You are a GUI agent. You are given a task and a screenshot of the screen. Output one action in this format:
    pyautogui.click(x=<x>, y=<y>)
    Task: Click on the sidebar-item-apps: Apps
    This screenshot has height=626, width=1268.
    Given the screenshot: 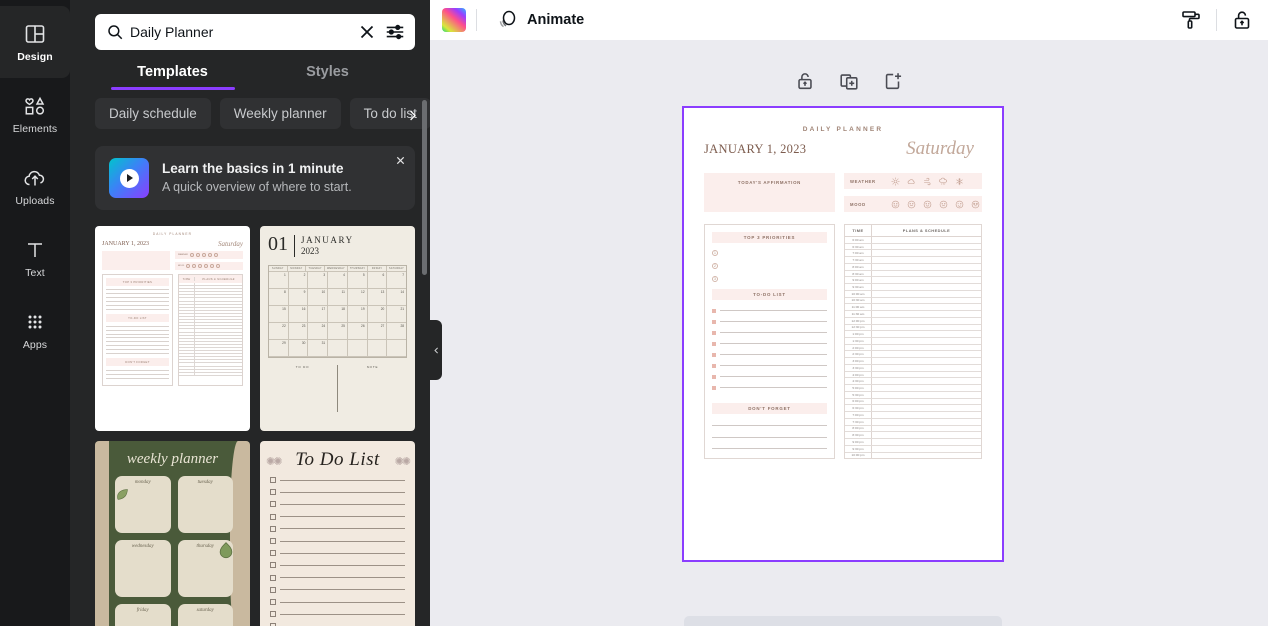 What is the action you would take?
    pyautogui.click(x=35, y=330)
    